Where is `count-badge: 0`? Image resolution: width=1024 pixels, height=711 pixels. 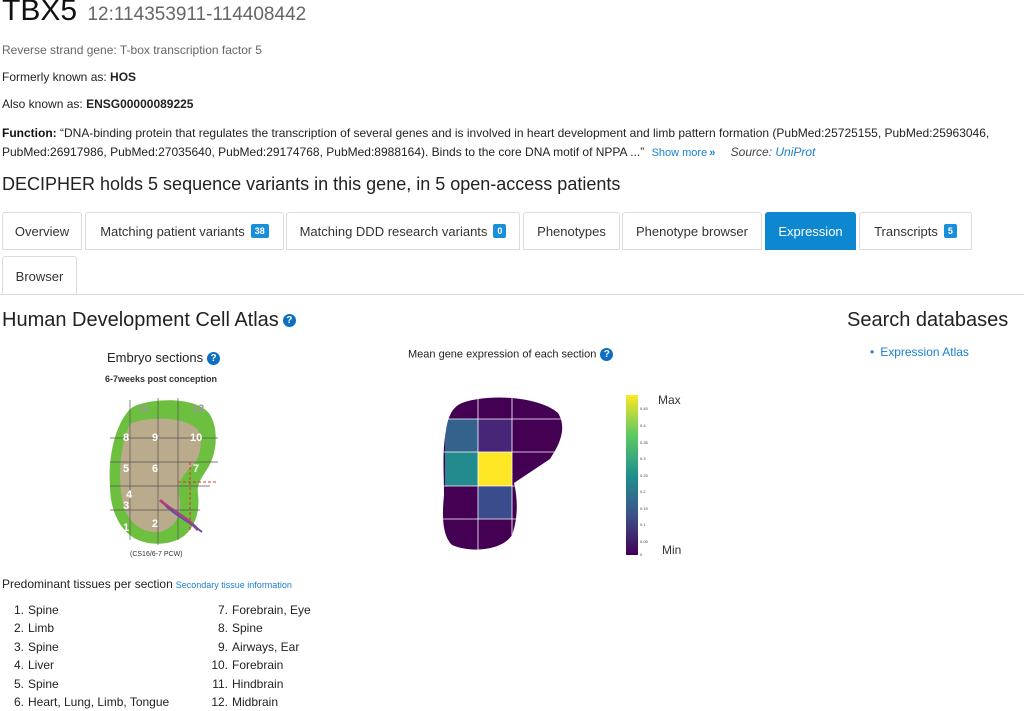
count-badge: 0 is located at coordinates (500, 231).